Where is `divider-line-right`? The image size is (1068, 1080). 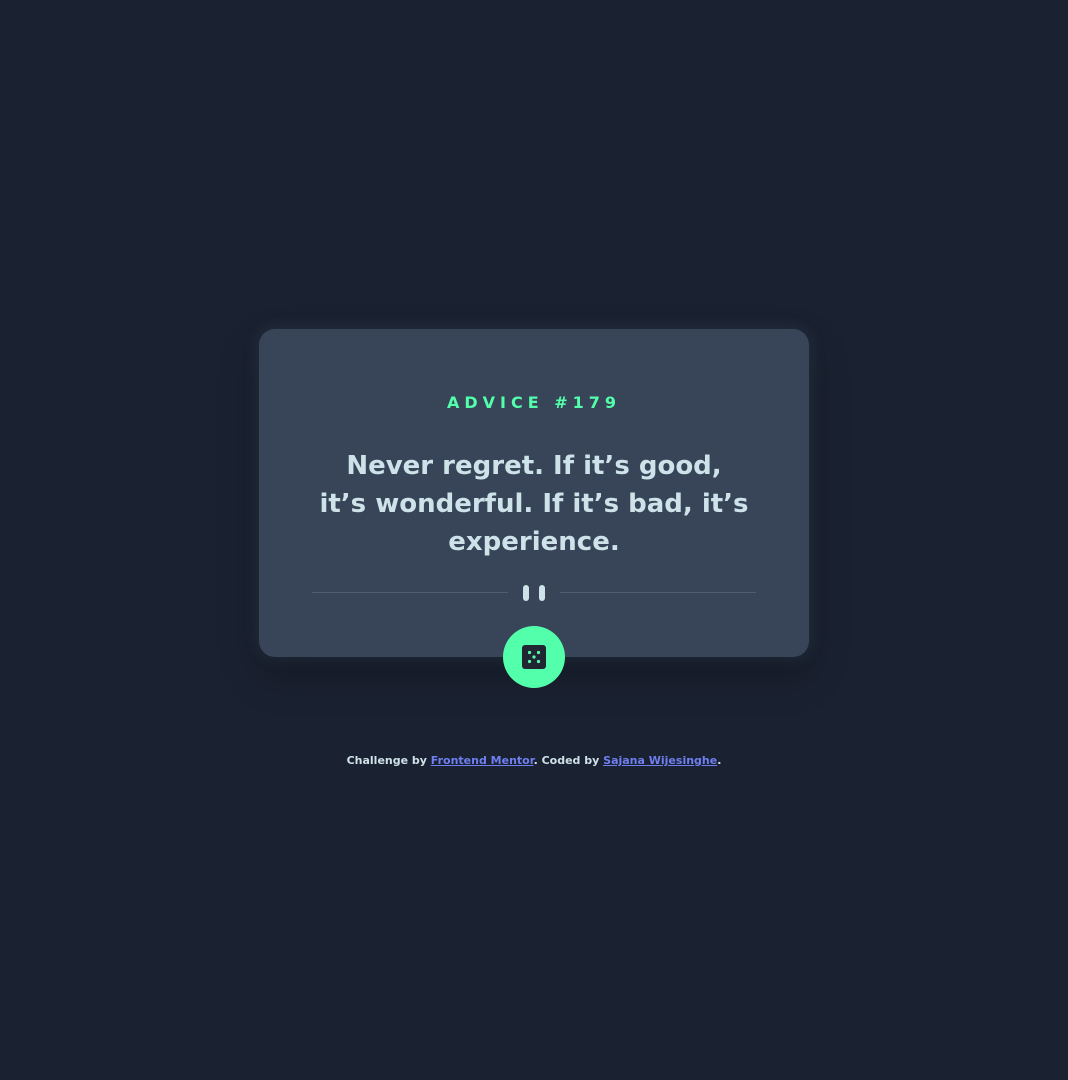
divider-line-right is located at coordinates (658, 592).